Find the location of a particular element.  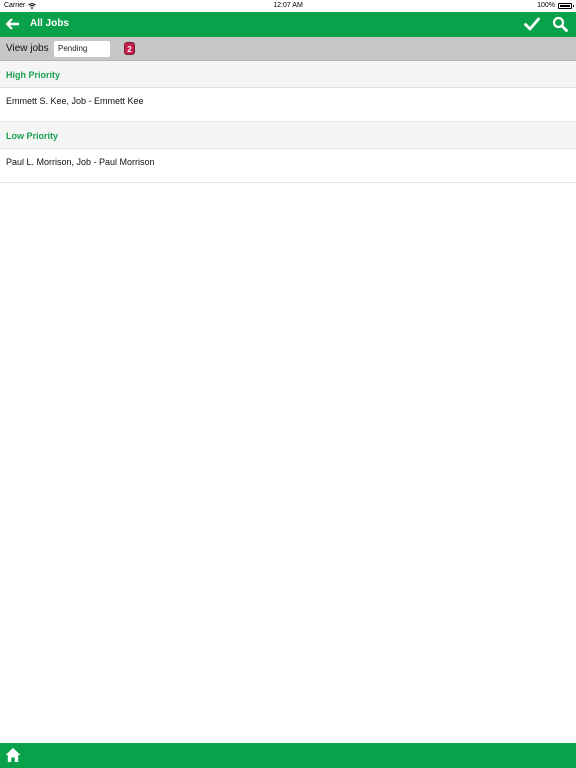

battery-icon is located at coordinates (566, 5).